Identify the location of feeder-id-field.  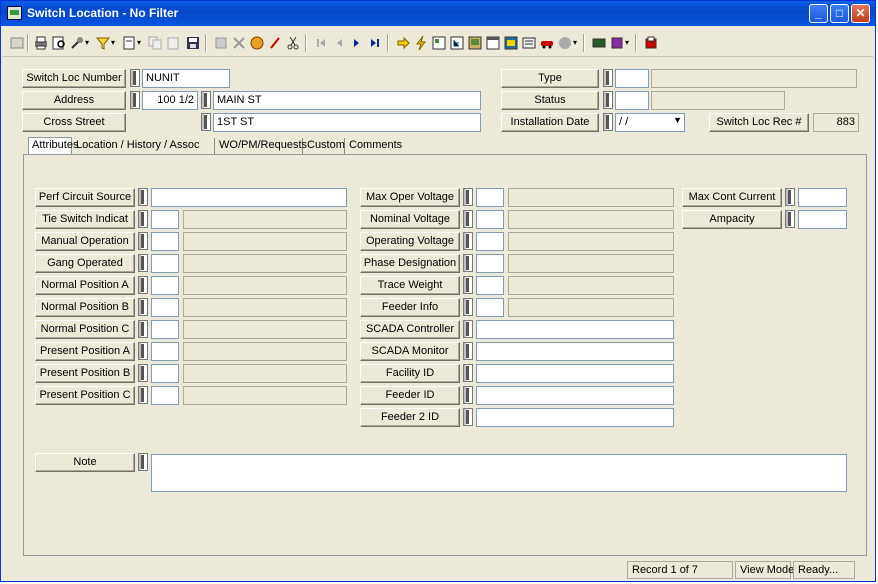
(575, 395).